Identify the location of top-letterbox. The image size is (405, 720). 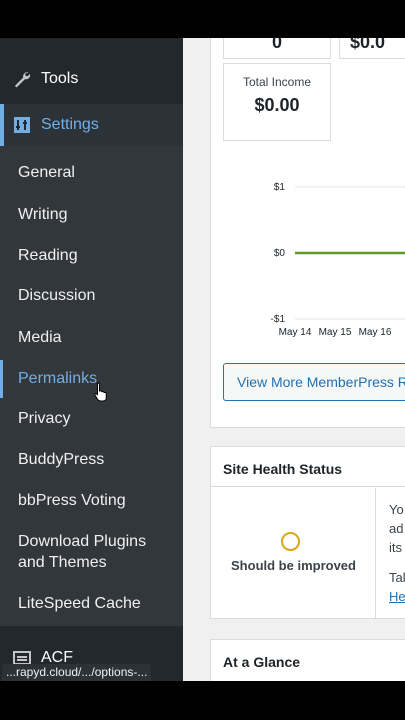
(202, 19).